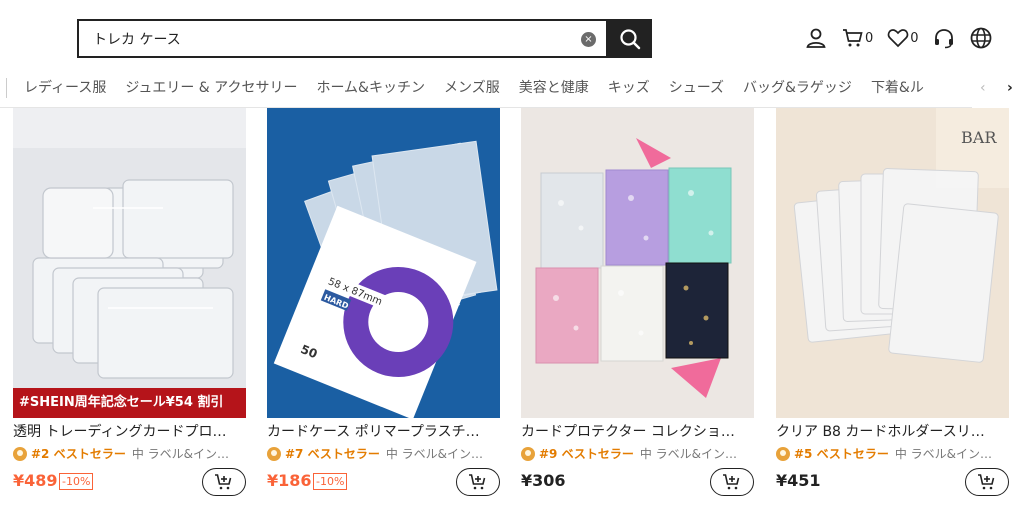 The height and width of the screenshot is (507, 1024). I want to click on cart-count: 0, so click(869, 38).